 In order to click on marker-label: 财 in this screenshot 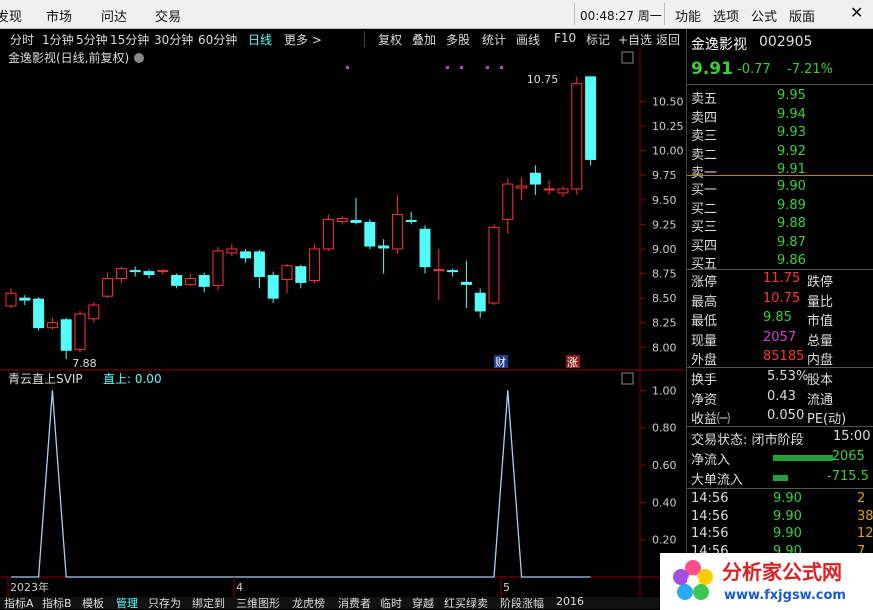, I will do `click(500, 362)`.